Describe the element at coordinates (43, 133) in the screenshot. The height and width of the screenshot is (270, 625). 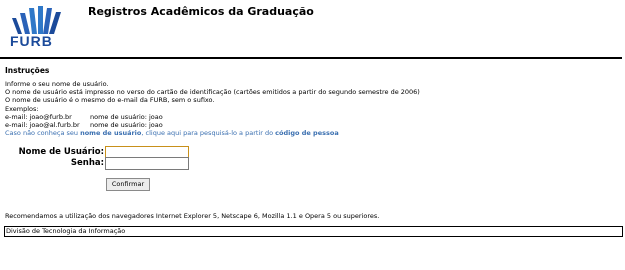
I see `link-prefix: Caso não conheça seu` at that location.